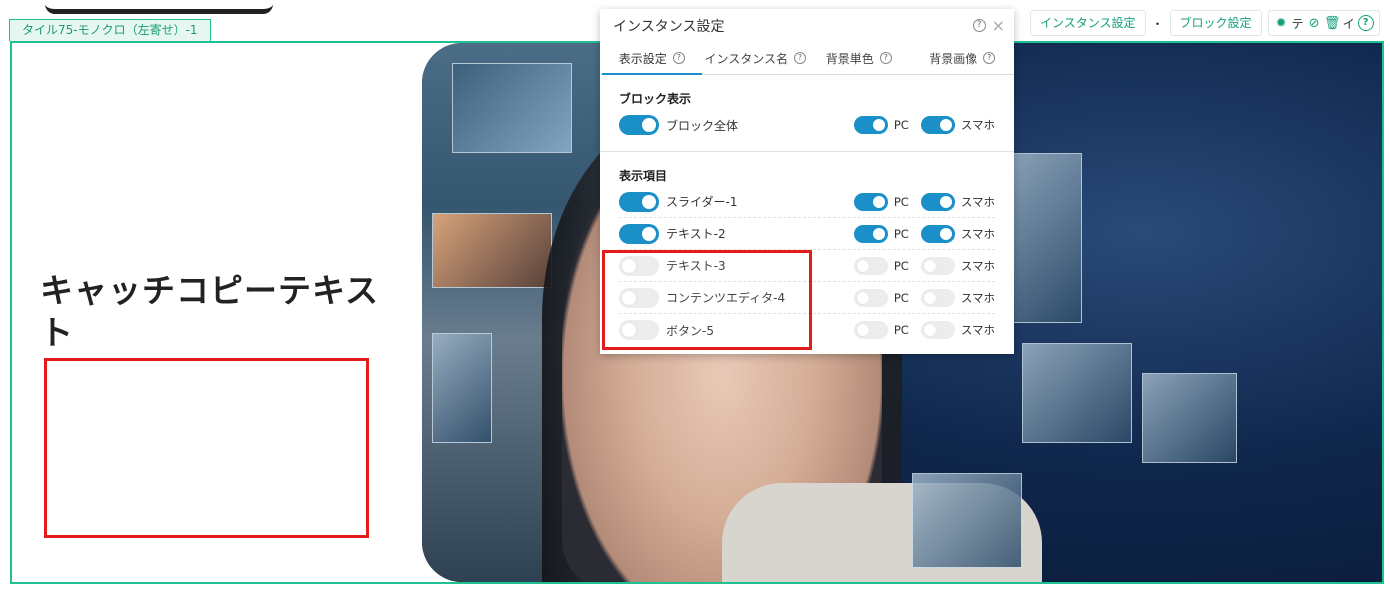 The height and width of the screenshot is (595, 1390). What do you see at coordinates (1297, 23) in the screenshot?
I see `toolbar-trailing-text: テ` at bounding box center [1297, 23].